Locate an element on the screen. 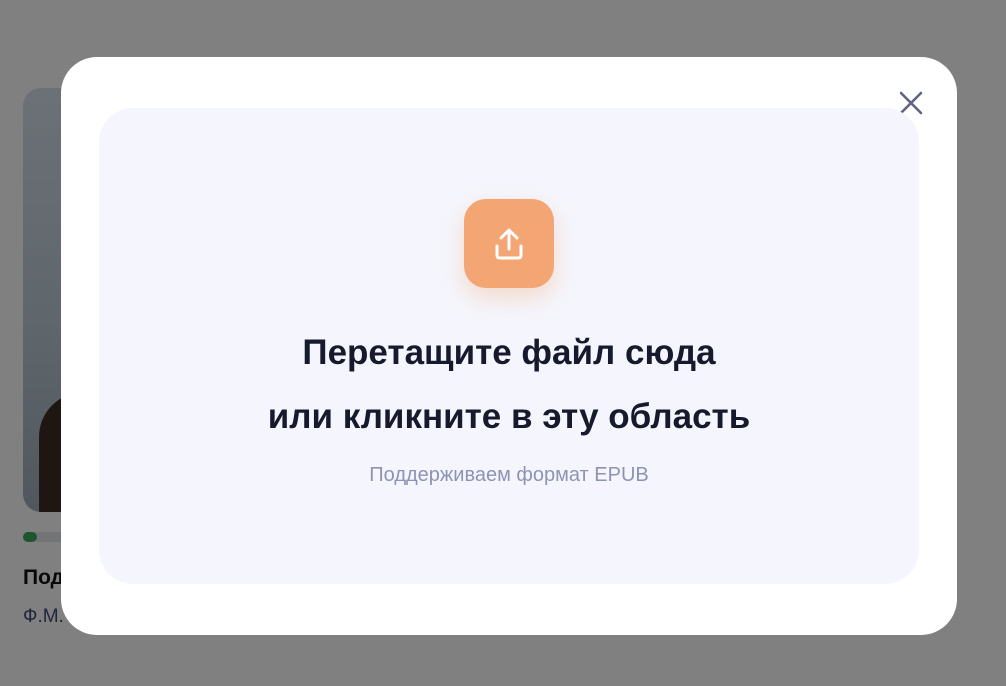 Image resolution: width=1006 pixels, height=686 pixels. dropzone-title-line2: или кликните в эту область is located at coordinates (509, 416).